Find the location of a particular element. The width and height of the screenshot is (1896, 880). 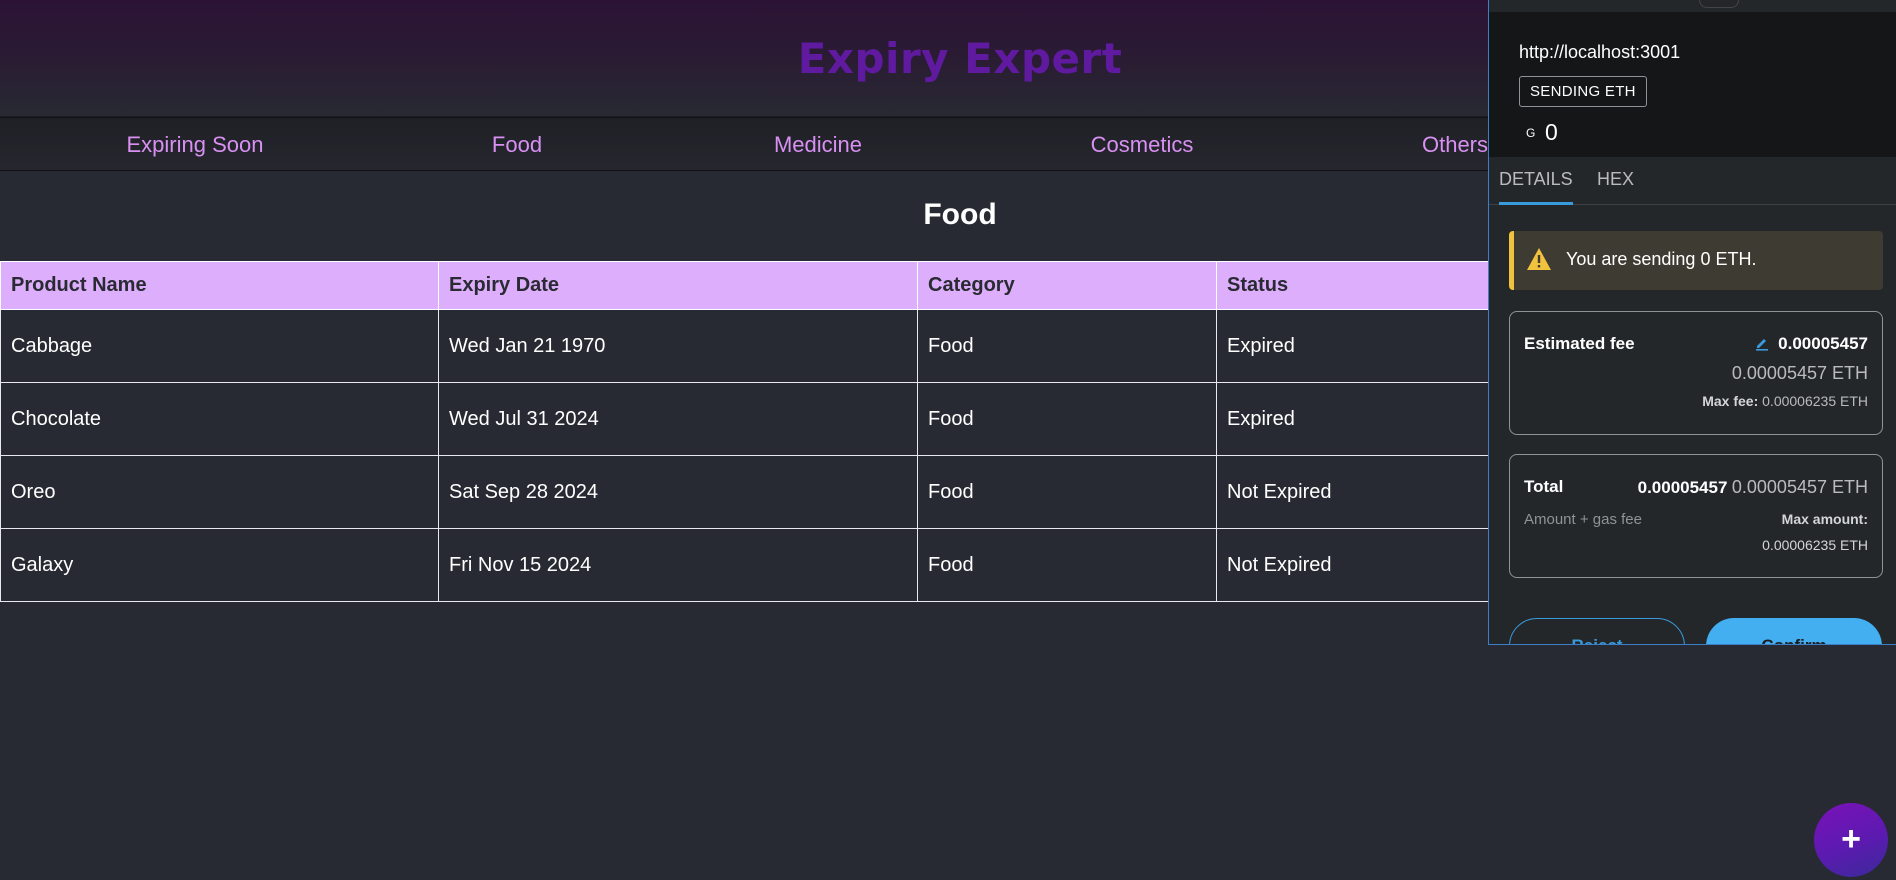

table-row: Galaxy Fri Nov 15 2024 Food Not Expired is located at coordinates (750, 565).